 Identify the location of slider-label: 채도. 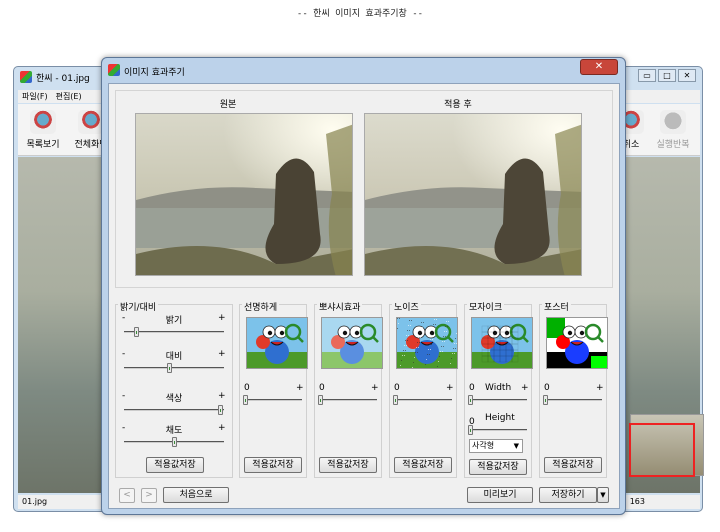
(174, 431).